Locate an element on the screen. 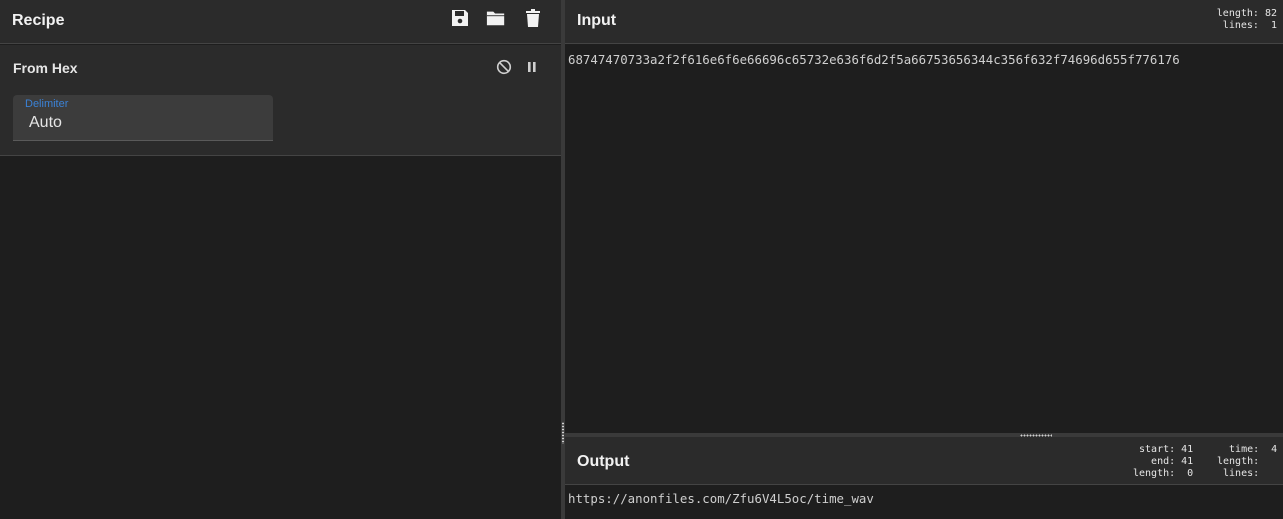 This screenshot has height=519, width=1283. divider-grip-icon is located at coordinates (563, 433).